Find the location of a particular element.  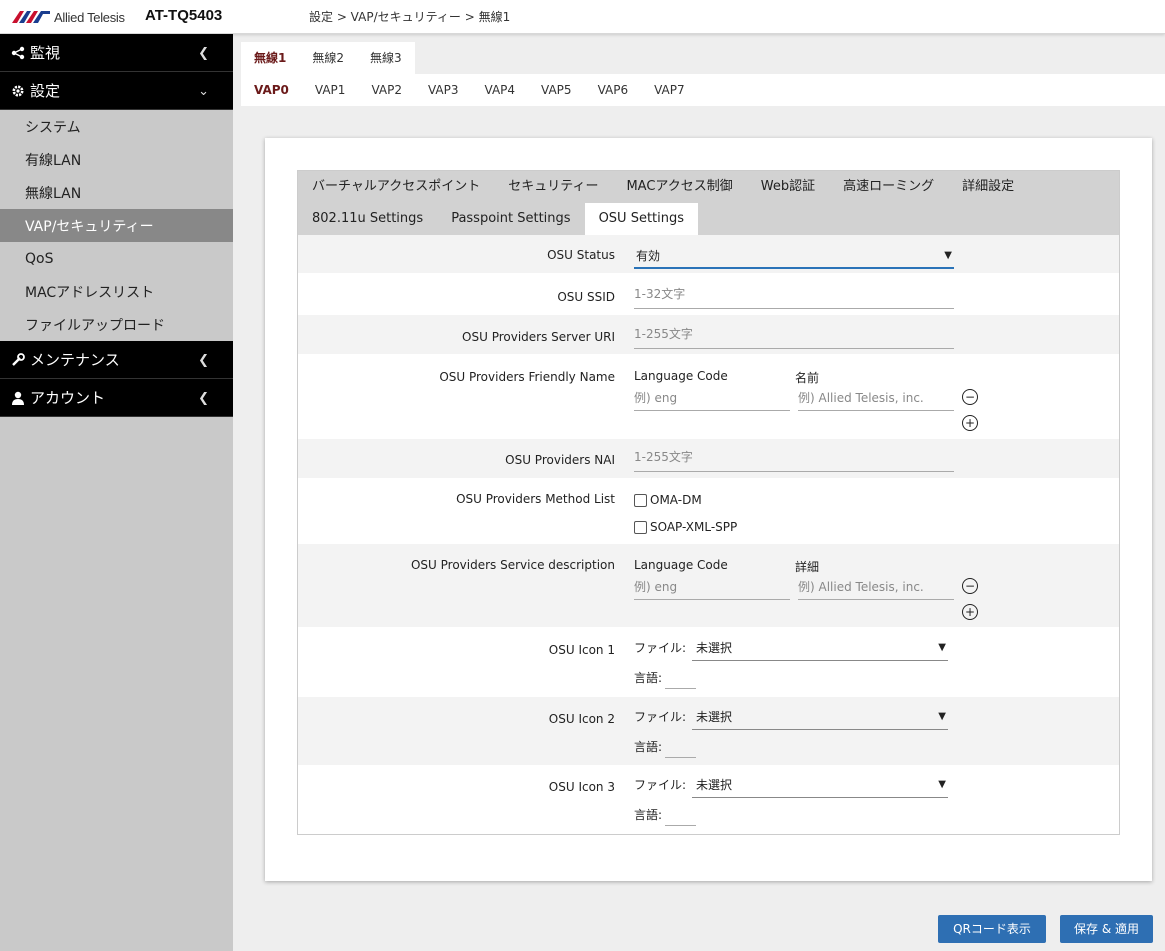

logo-mark-icon is located at coordinates (31, 17).